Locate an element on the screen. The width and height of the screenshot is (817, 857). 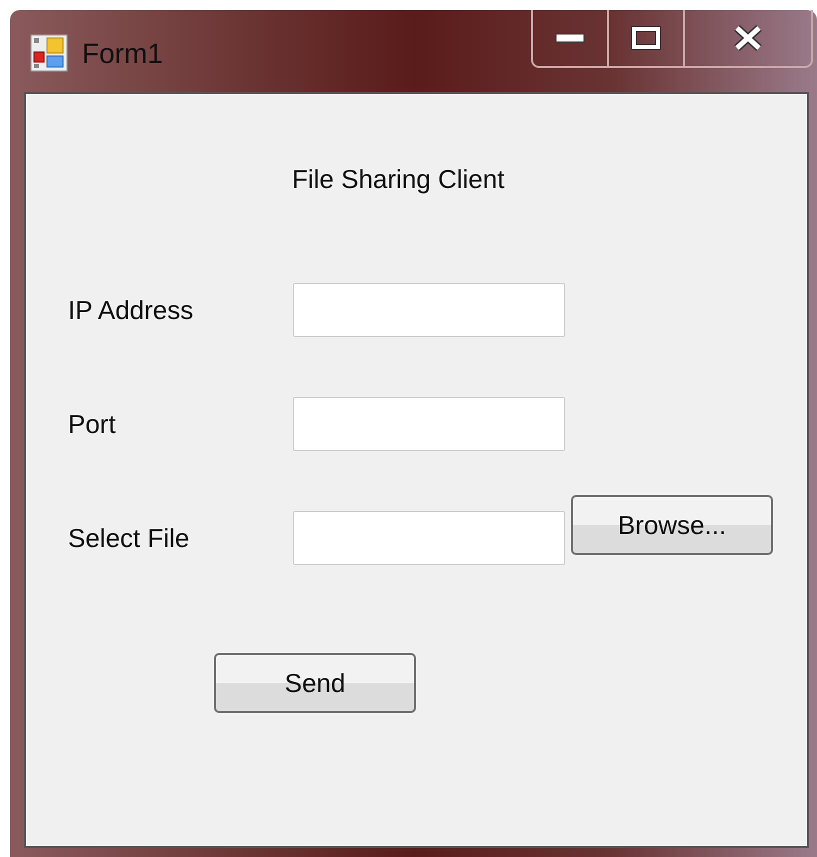
send-button: Send is located at coordinates (315, 683).